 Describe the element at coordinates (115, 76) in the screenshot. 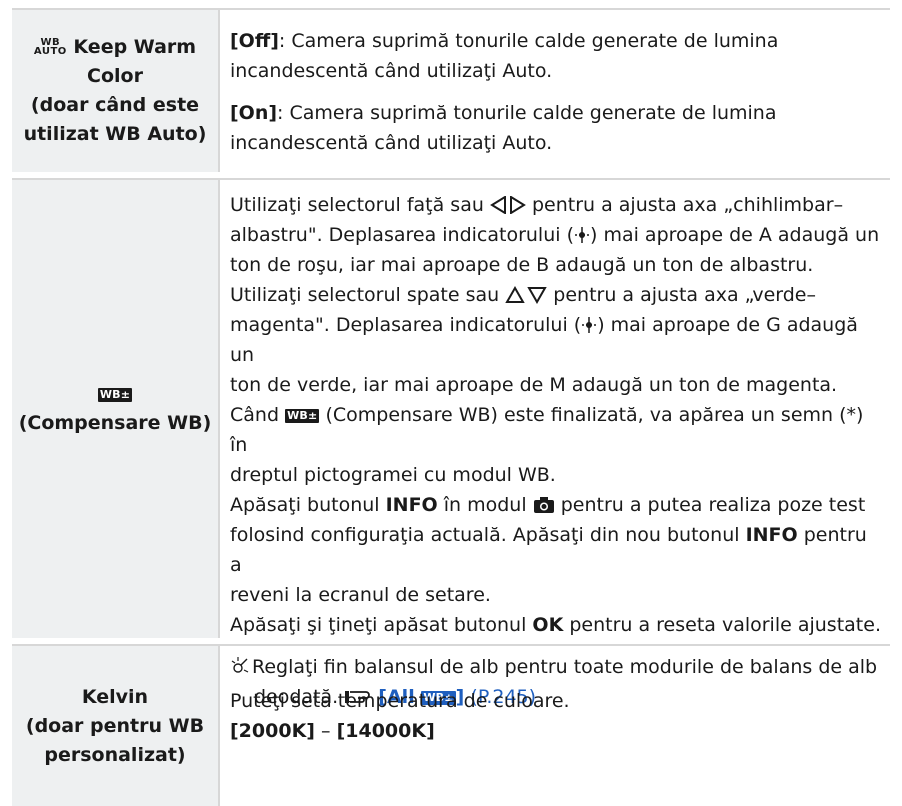

I see `keep-warm-title2: Color` at that location.